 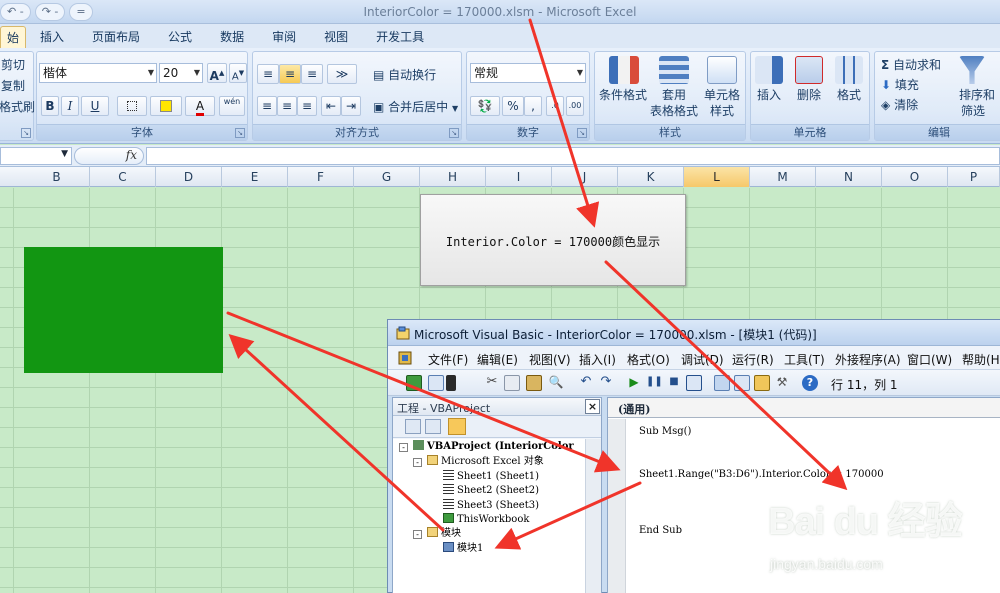 I want to click on column-header-n: N, so click(x=849, y=177).